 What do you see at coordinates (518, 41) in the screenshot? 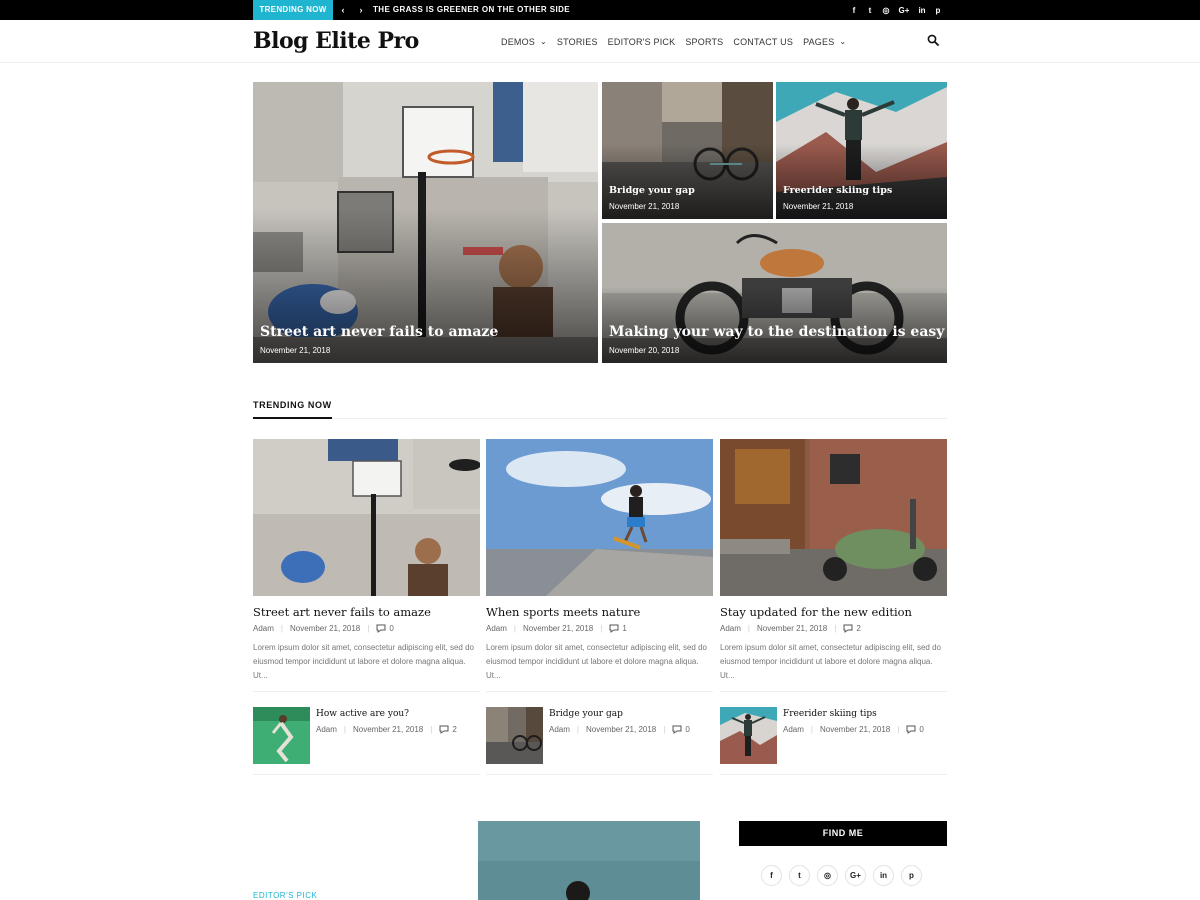
I see `nav-label: DEMOS` at bounding box center [518, 41].